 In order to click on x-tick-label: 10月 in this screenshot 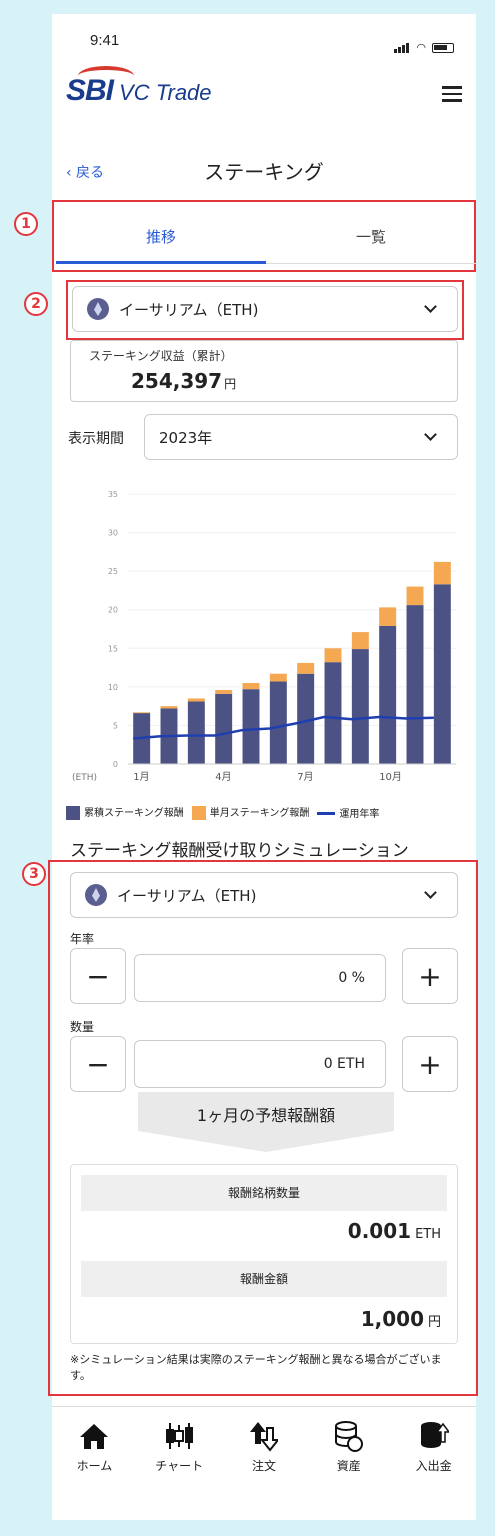, I will do `click(390, 777)`.